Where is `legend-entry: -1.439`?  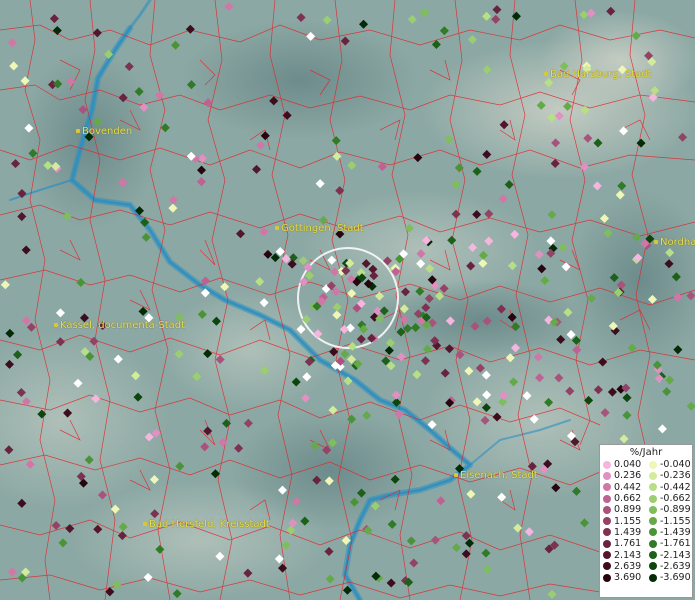 legend-entry: -1.439 is located at coordinates (669, 532).